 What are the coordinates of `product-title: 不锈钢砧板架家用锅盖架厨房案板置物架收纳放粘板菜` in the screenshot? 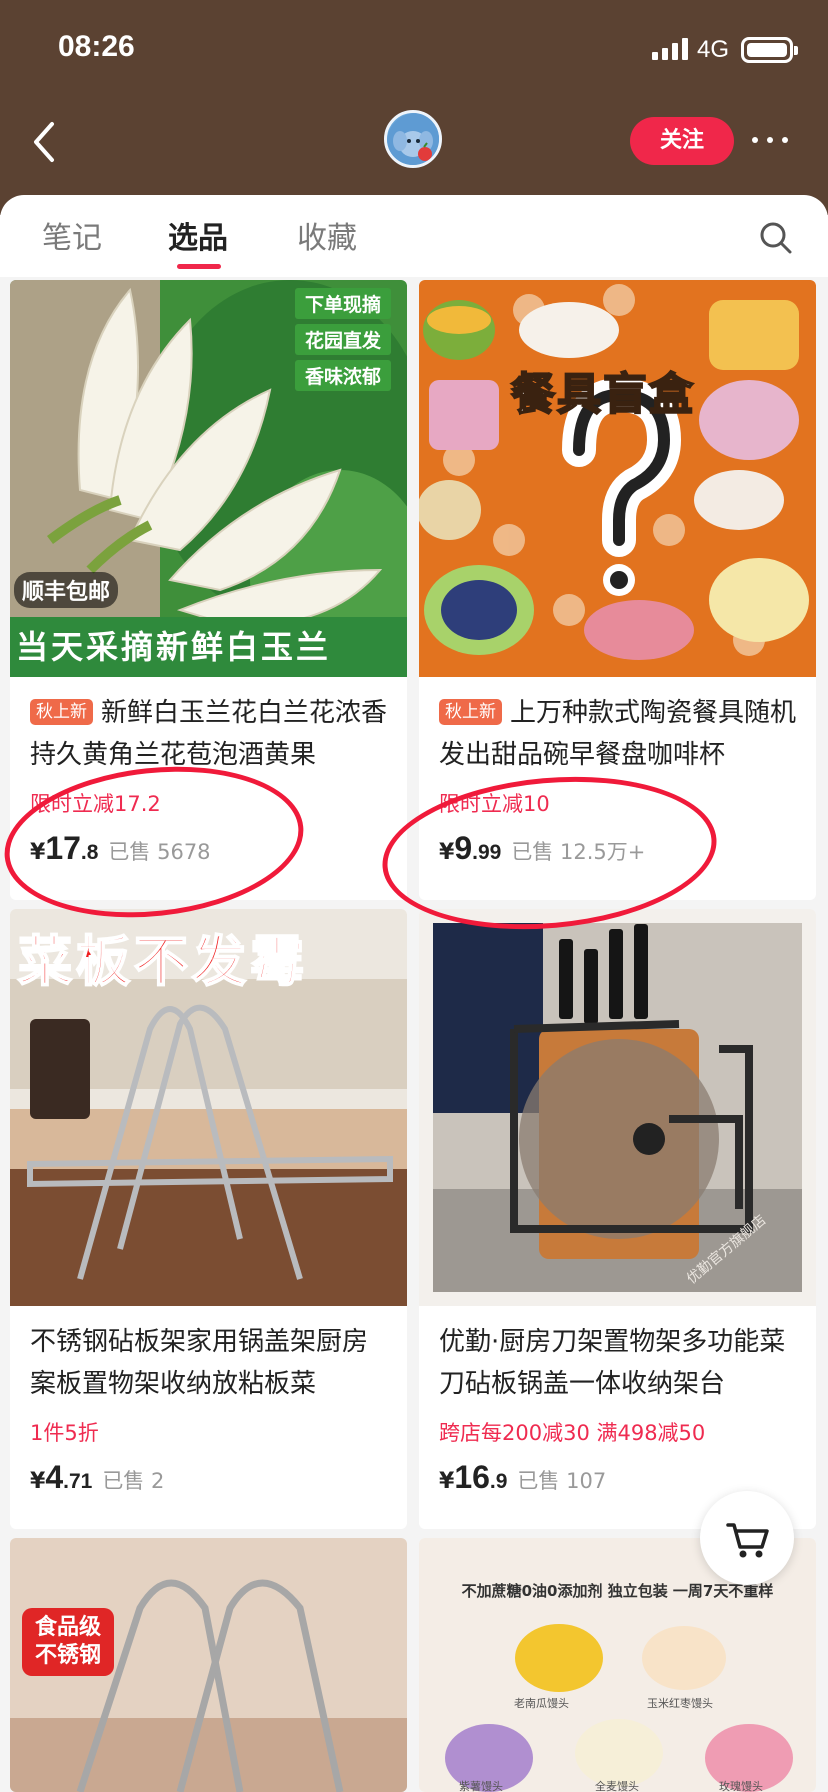 It's located at (211, 1363).